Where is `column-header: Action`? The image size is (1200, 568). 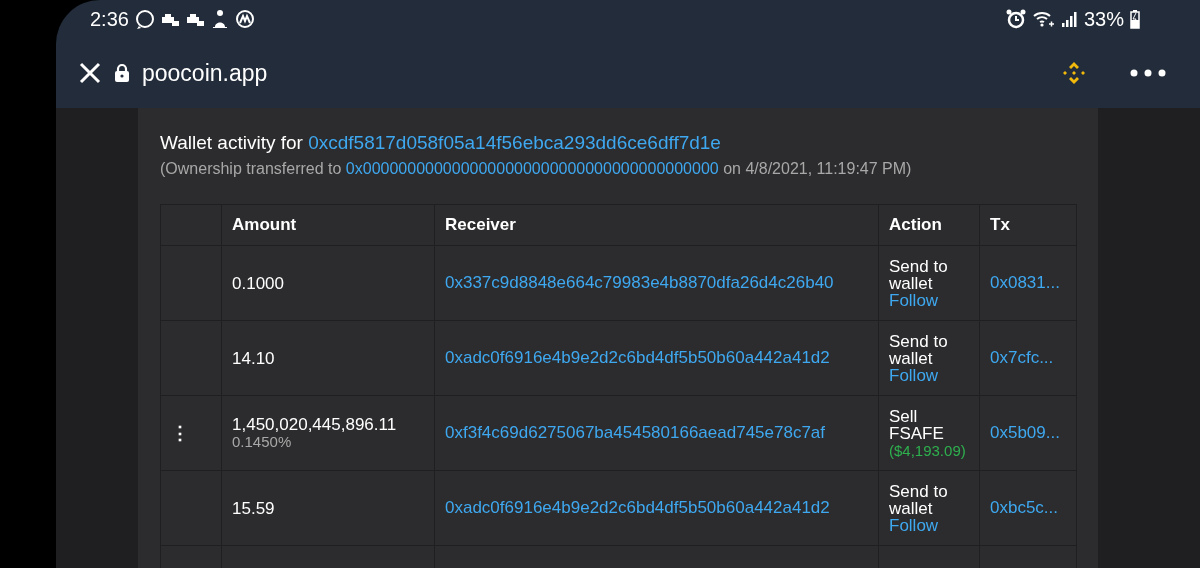 column-header: Action is located at coordinates (915, 224).